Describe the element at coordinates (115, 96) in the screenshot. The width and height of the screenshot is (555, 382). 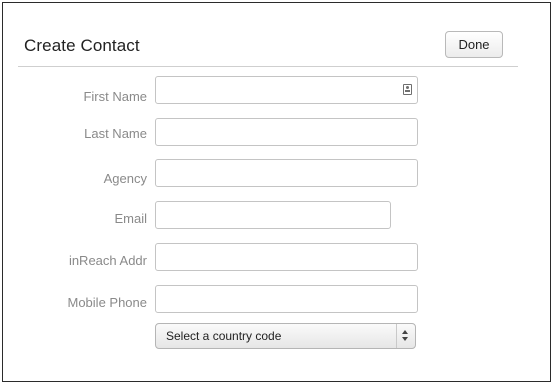
I see `first-name-label: First Name` at that location.